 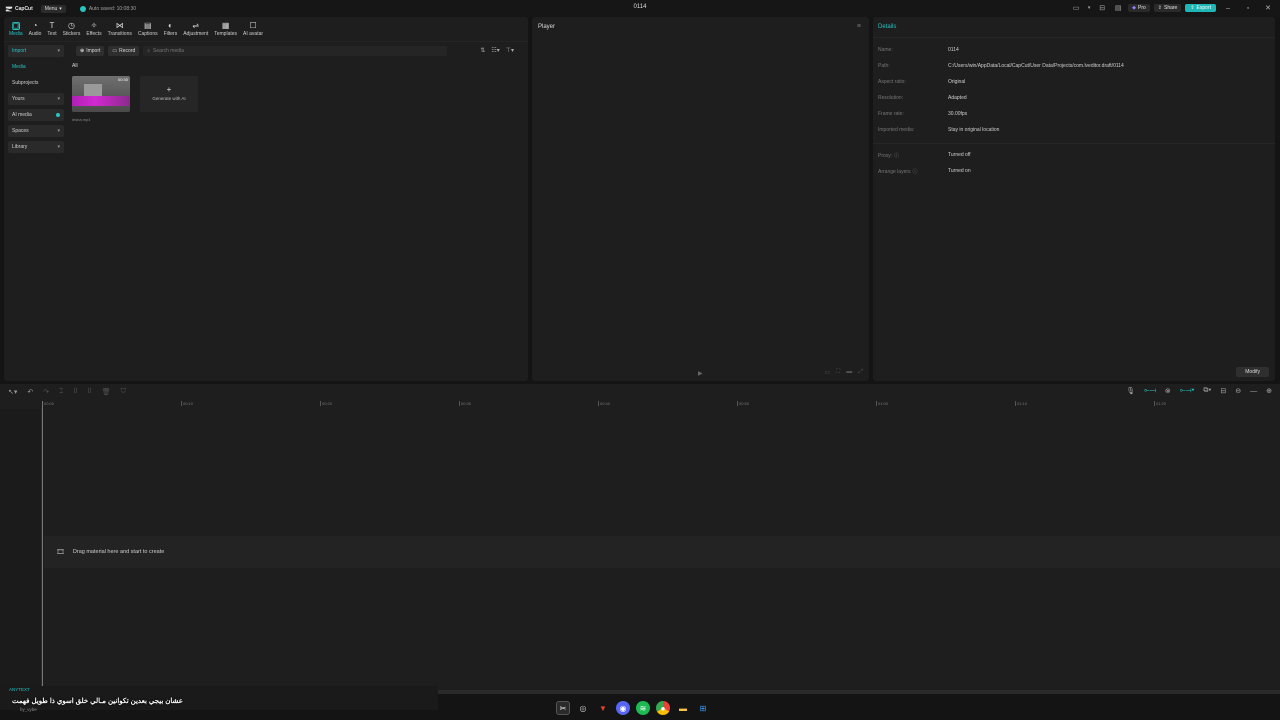 What do you see at coordinates (1076, 8) in the screenshot?
I see `layout-icon: ▭` at bounding box center [1076, 8].